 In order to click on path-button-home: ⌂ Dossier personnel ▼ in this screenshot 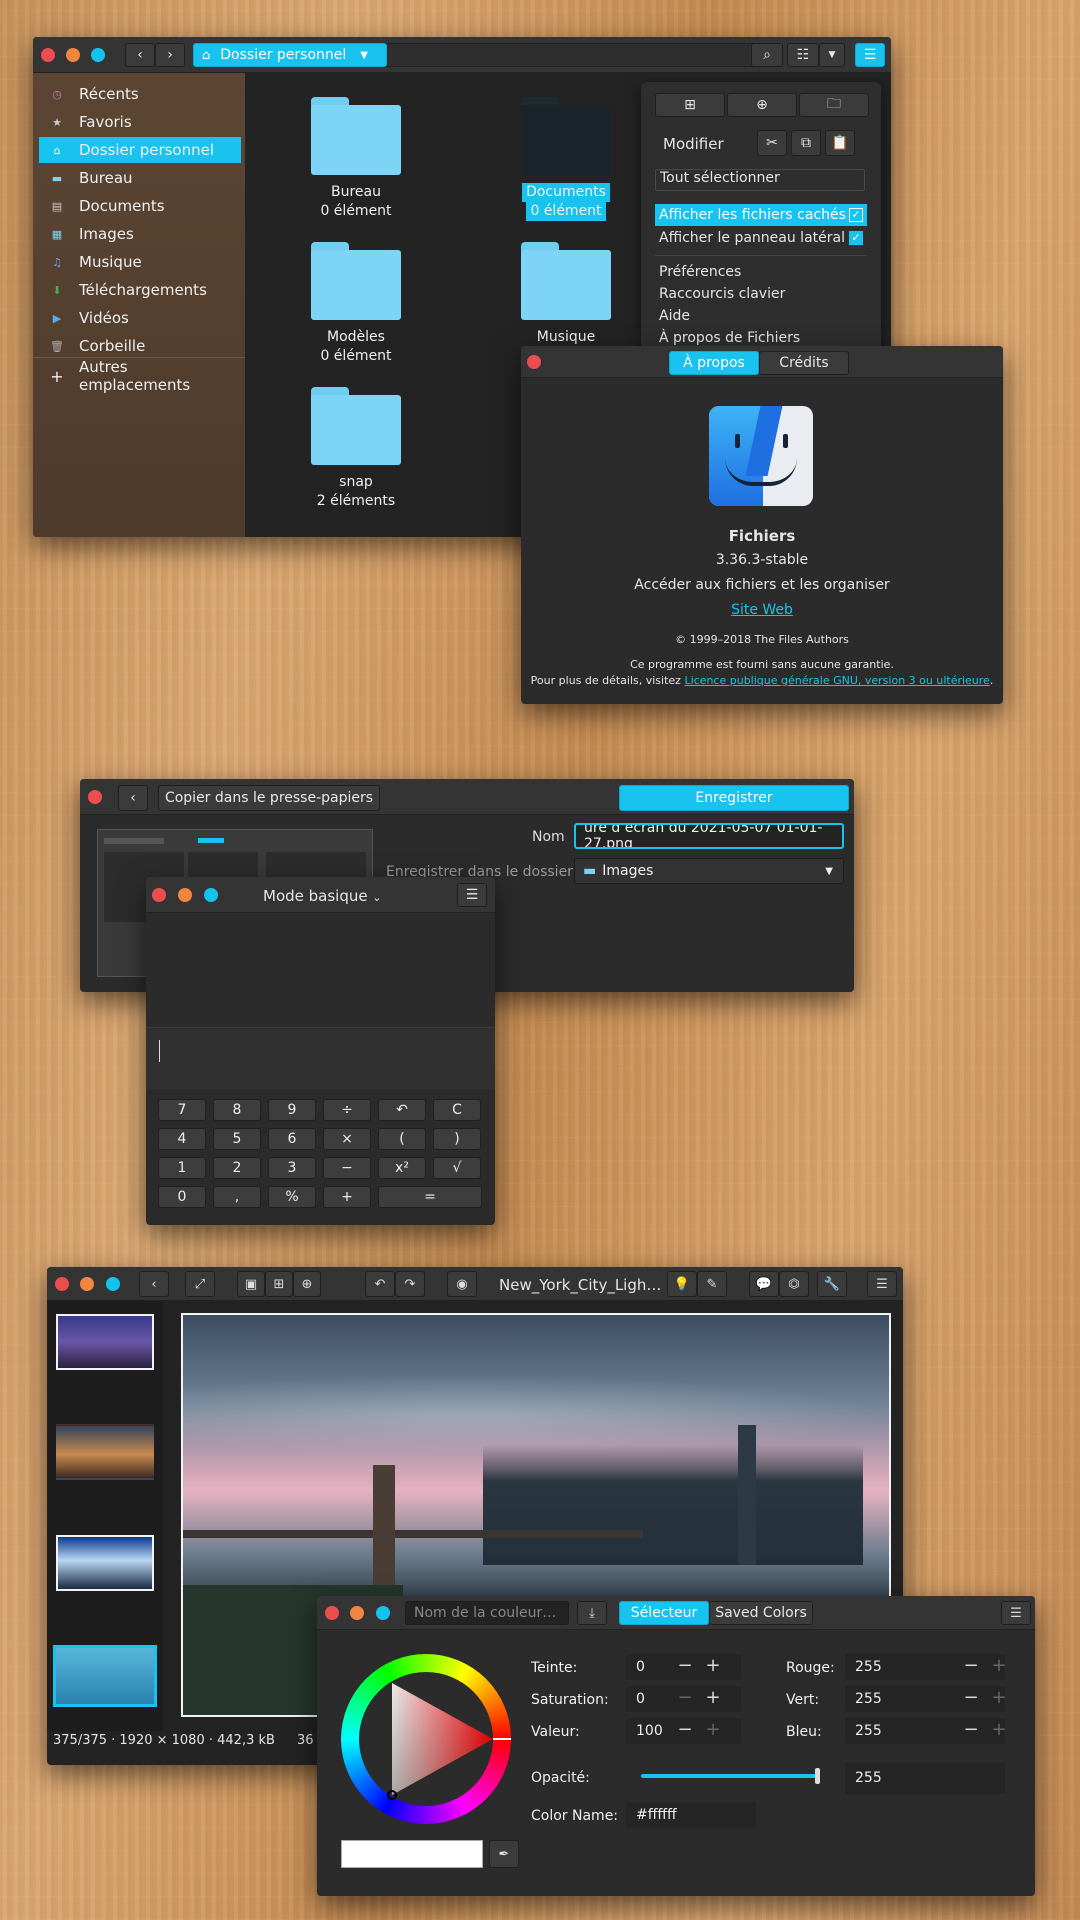, I will do `click(290, 55)`.